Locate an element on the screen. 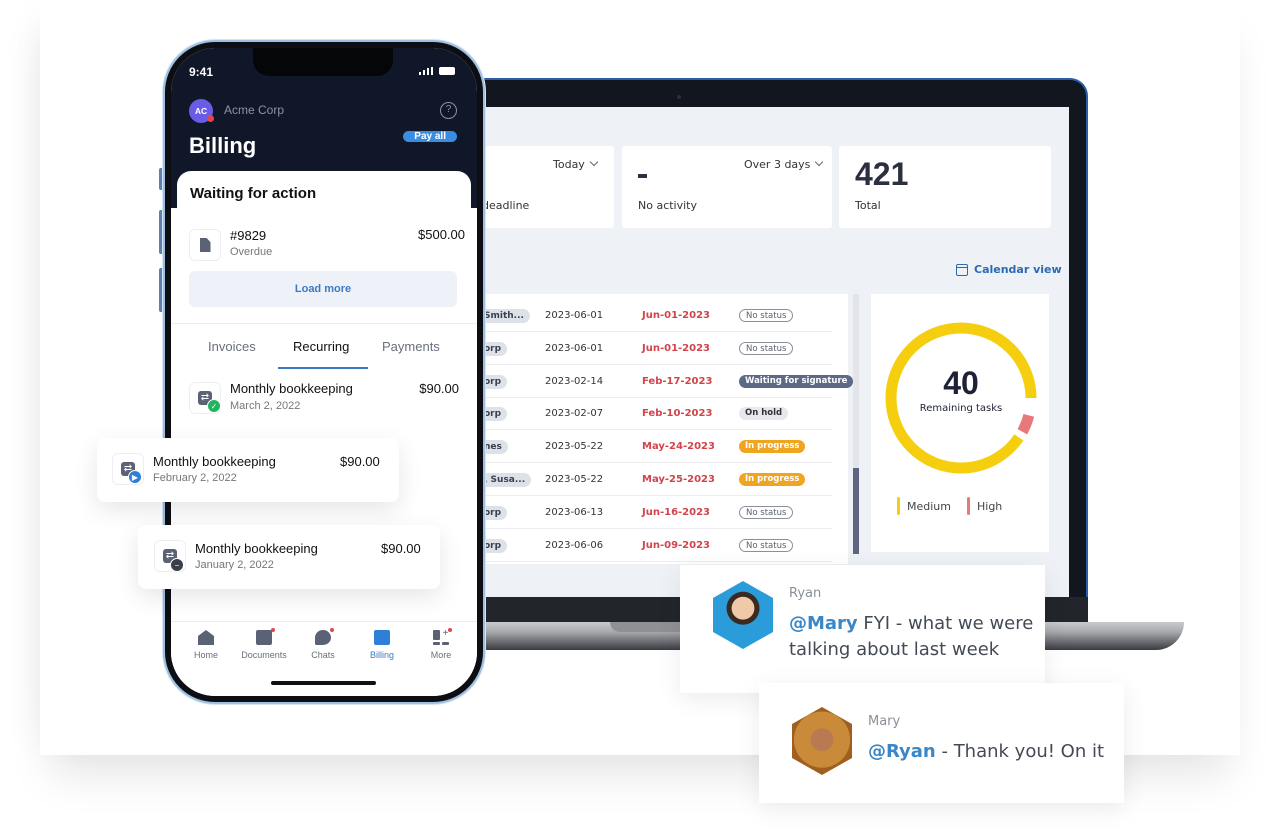  nav-billing: Billing is located at coordinates (382, 645).